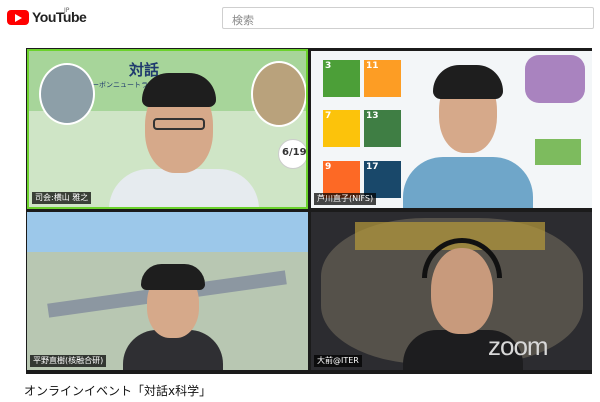 Image resolution: width=600 pixels, height=402 pixels. I want to click on glasses, so click(179, 124).